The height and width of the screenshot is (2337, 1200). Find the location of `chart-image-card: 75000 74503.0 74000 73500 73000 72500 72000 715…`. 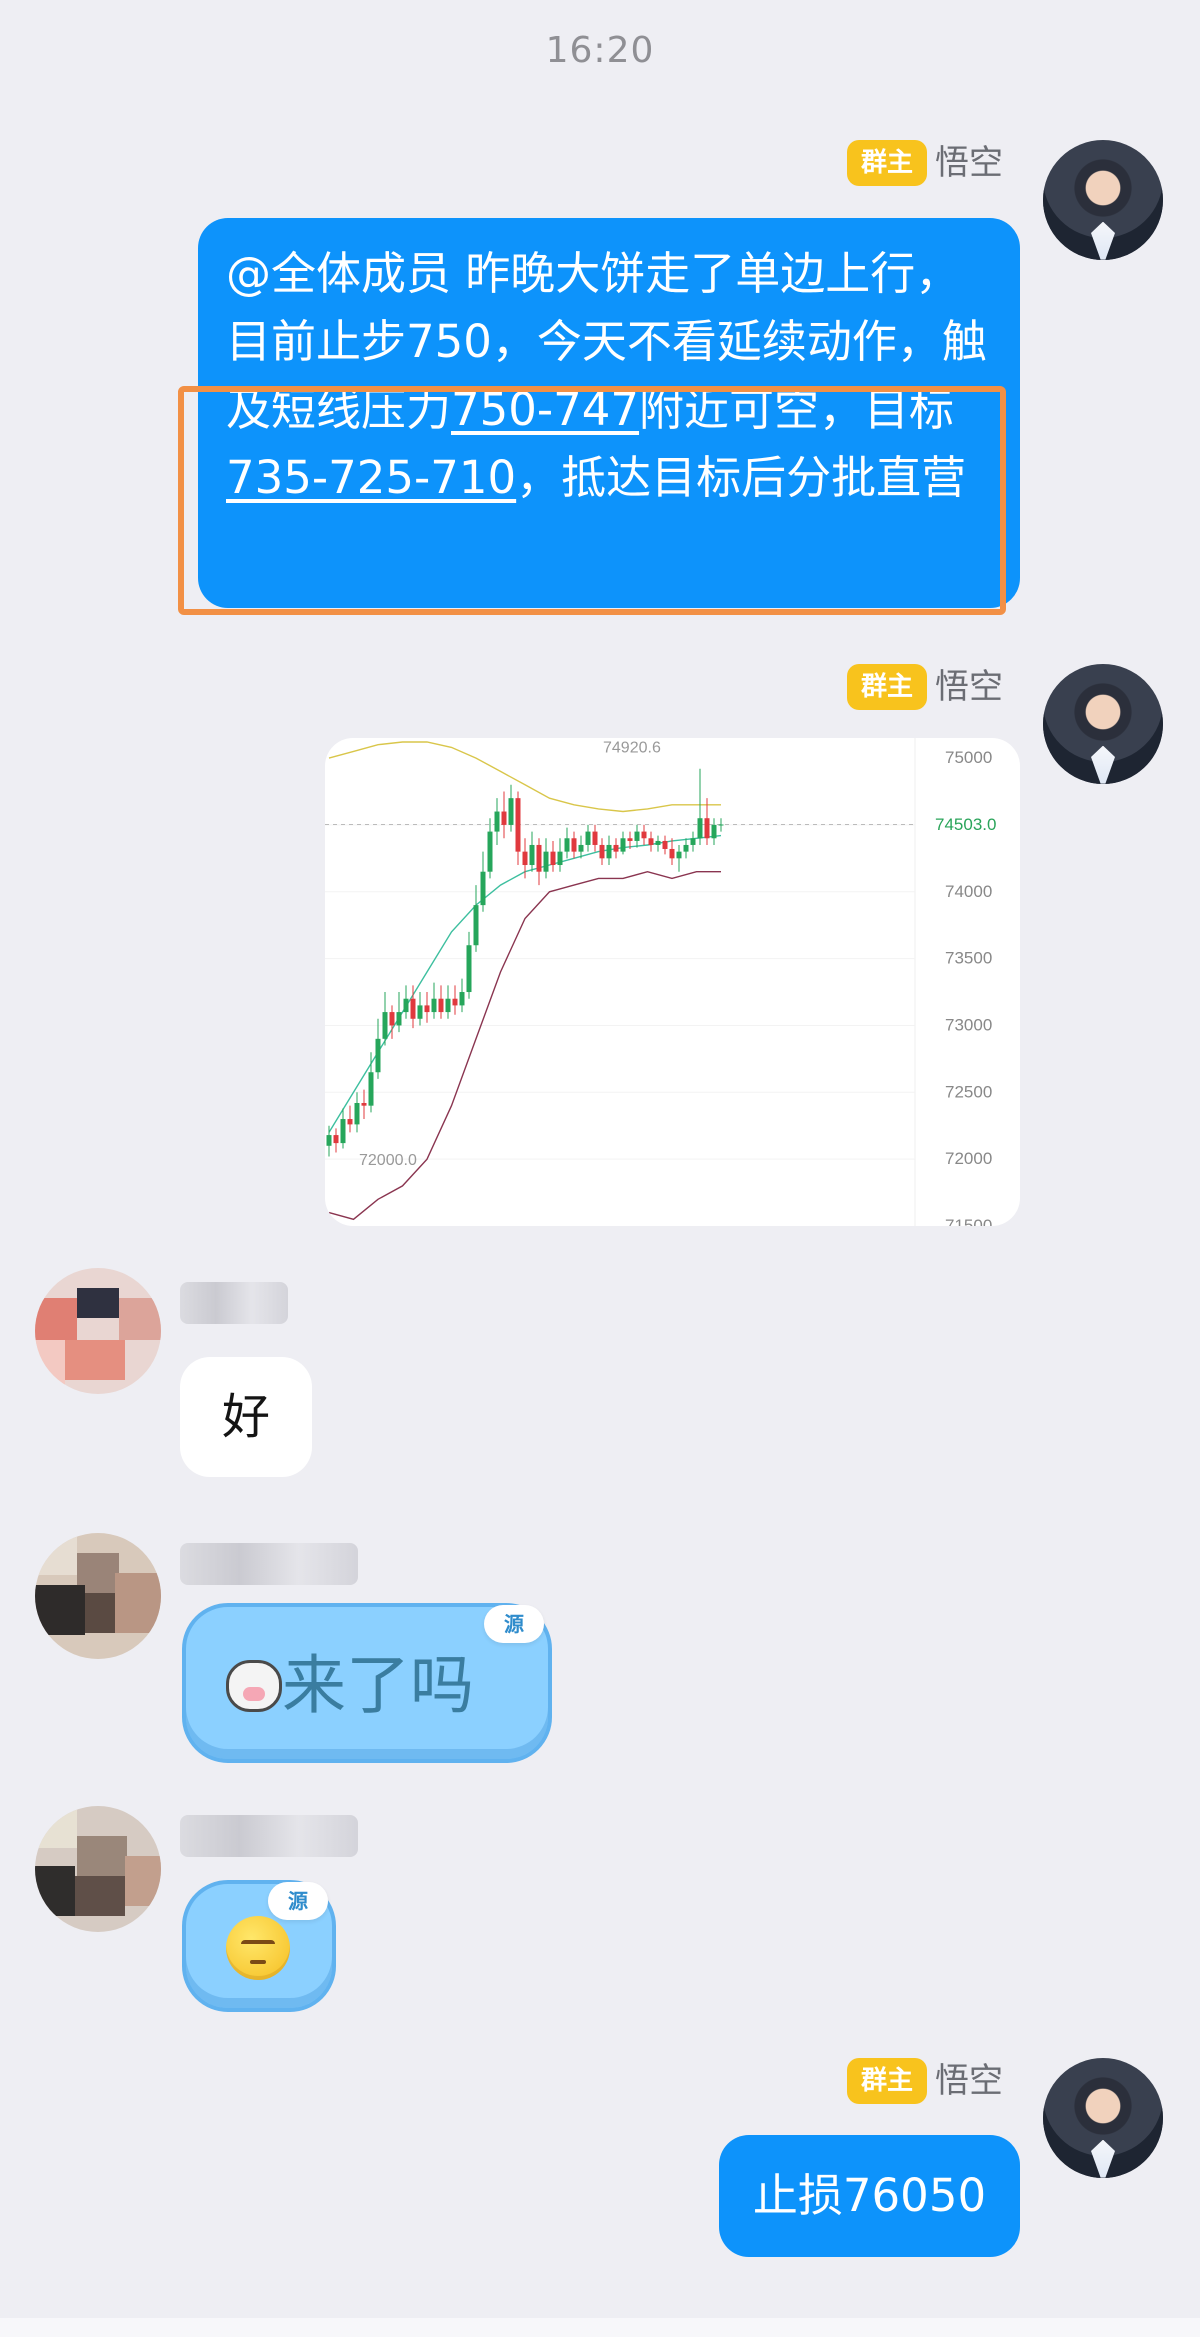

chart-image-card: 75000 74503.0 74000 73500 73000 72500 72000 715… is located at coordinates (672, 982).